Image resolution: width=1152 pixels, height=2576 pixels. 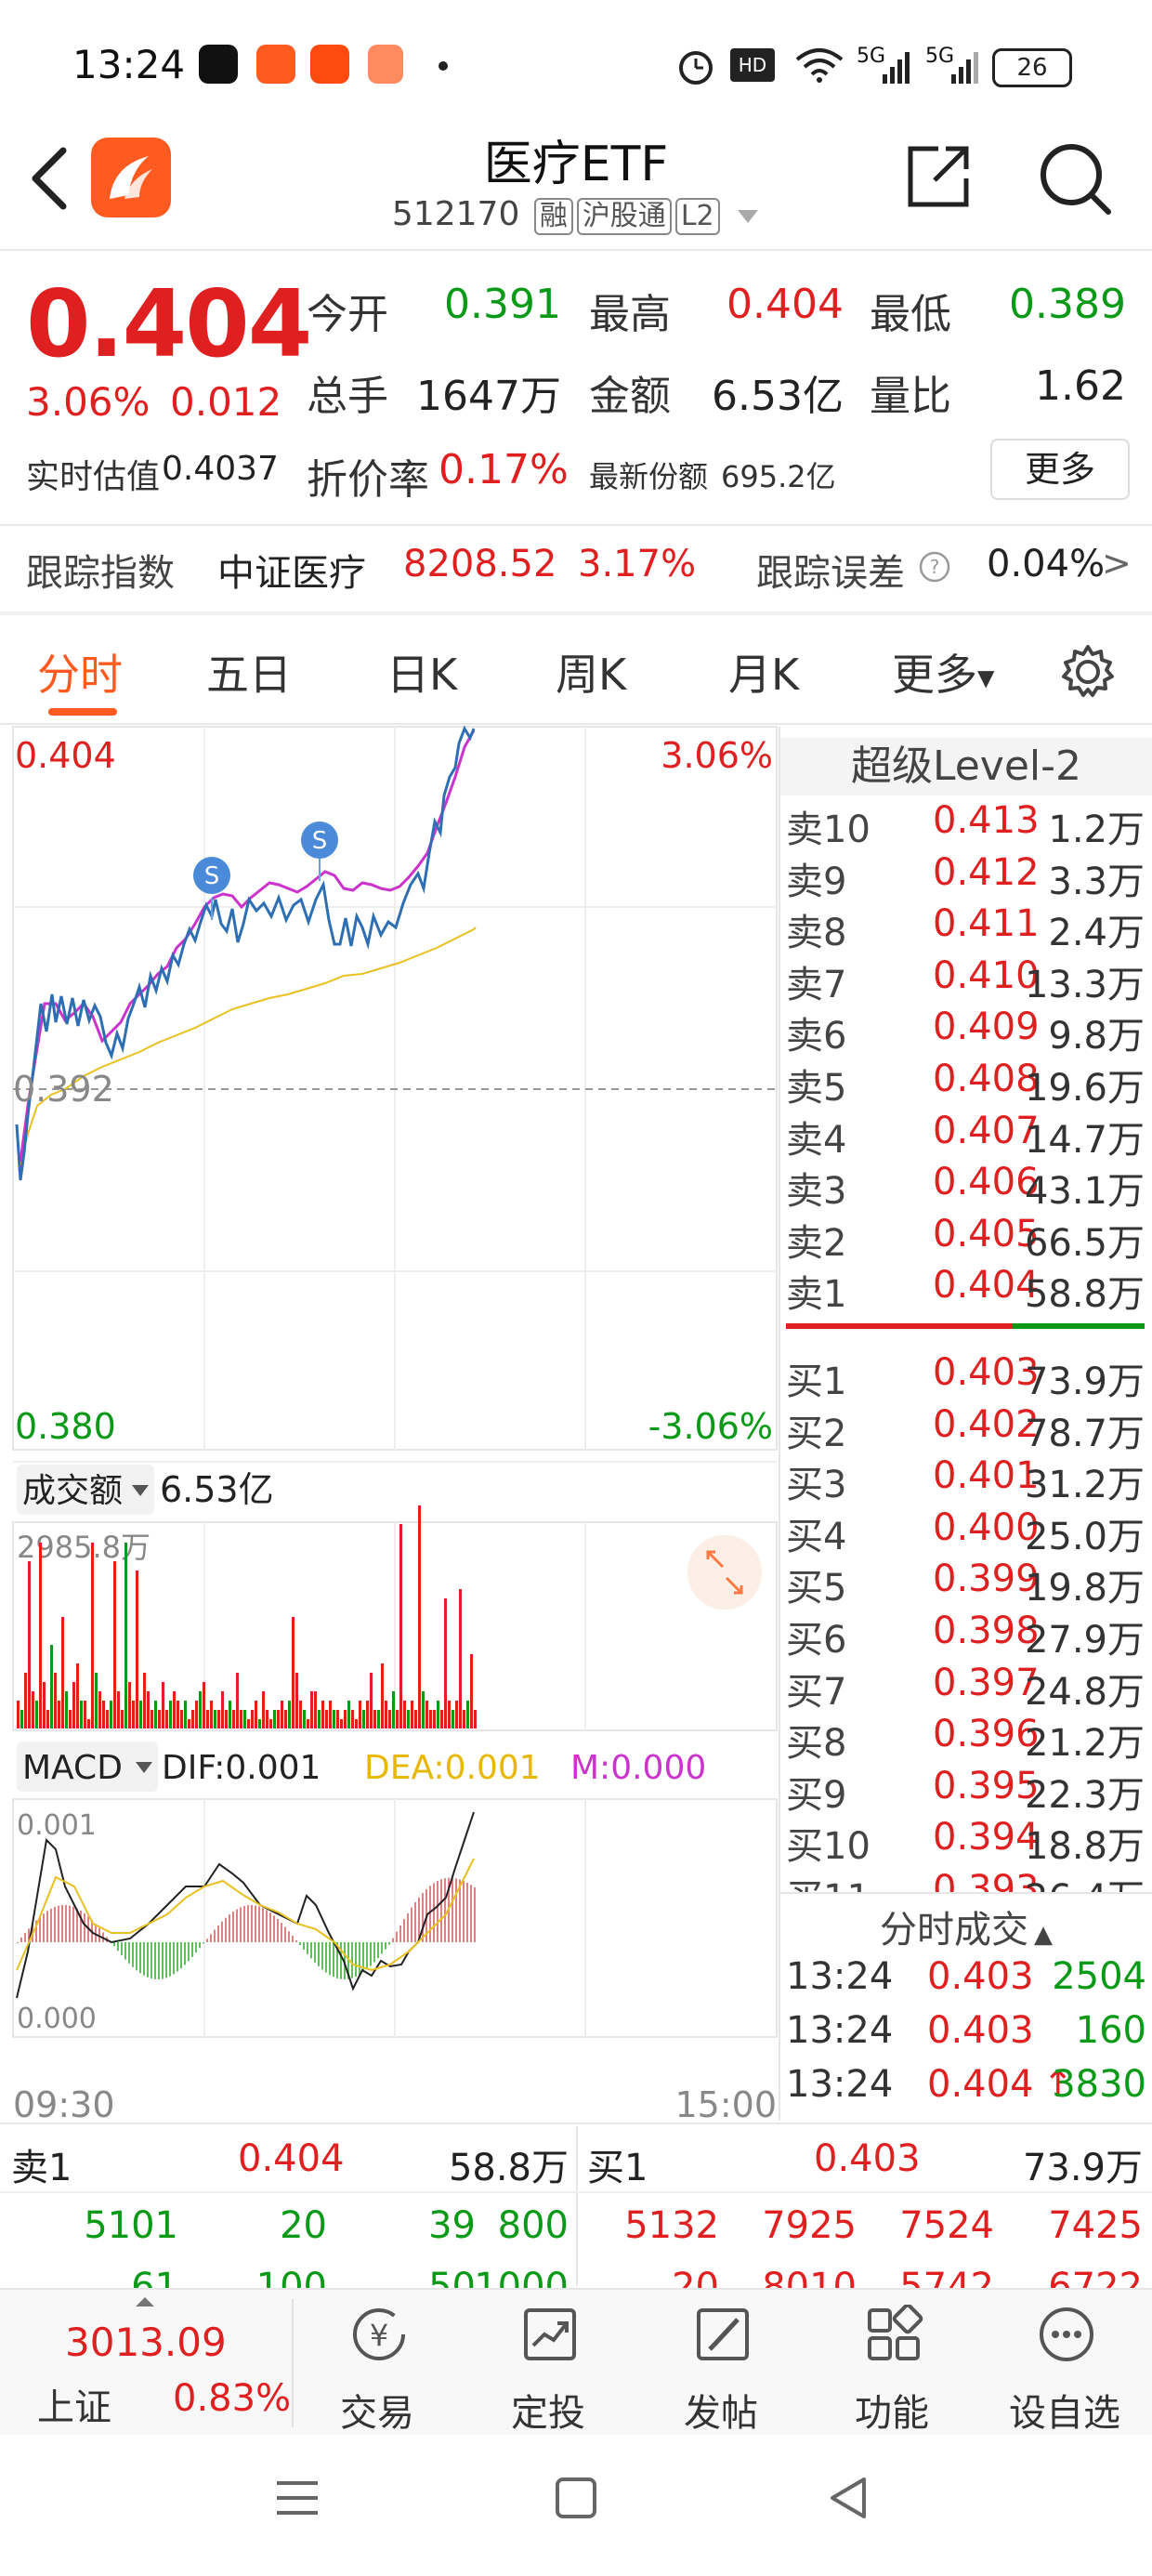 I want to click on buy-level-price: 0.398, so click(x=987, y=1631).